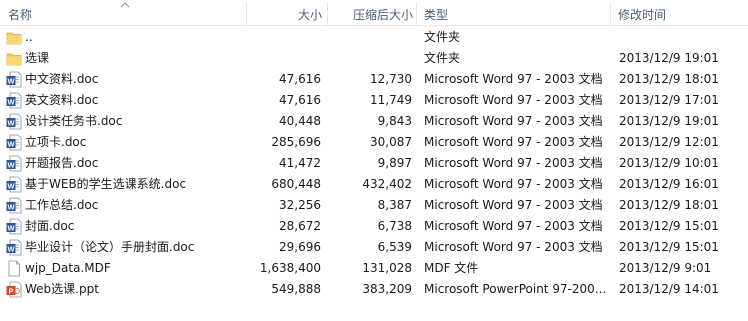  Describe the element at coordinates (290, 268) in the screenshot. I see `file-size: 1,638,400` at that location.